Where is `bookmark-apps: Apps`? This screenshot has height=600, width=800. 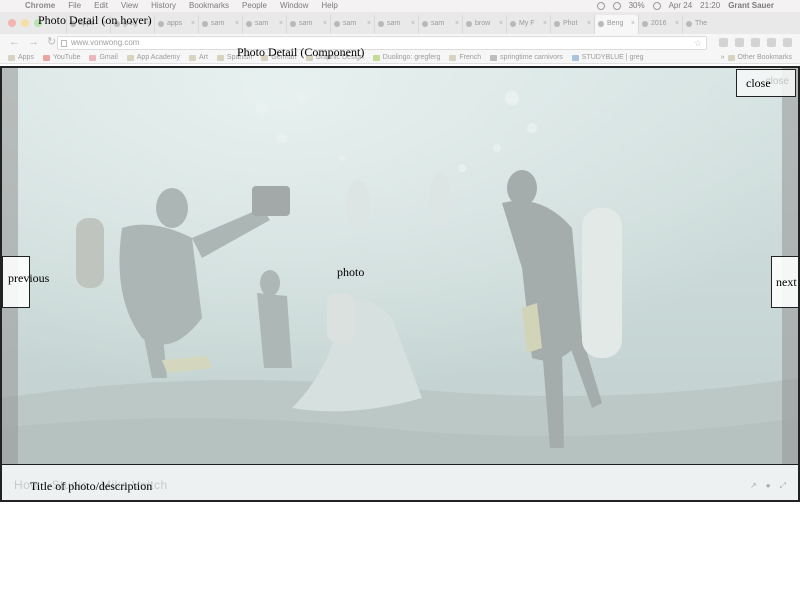 bookmark-apps: Apps is located at coordinates (21, 57).